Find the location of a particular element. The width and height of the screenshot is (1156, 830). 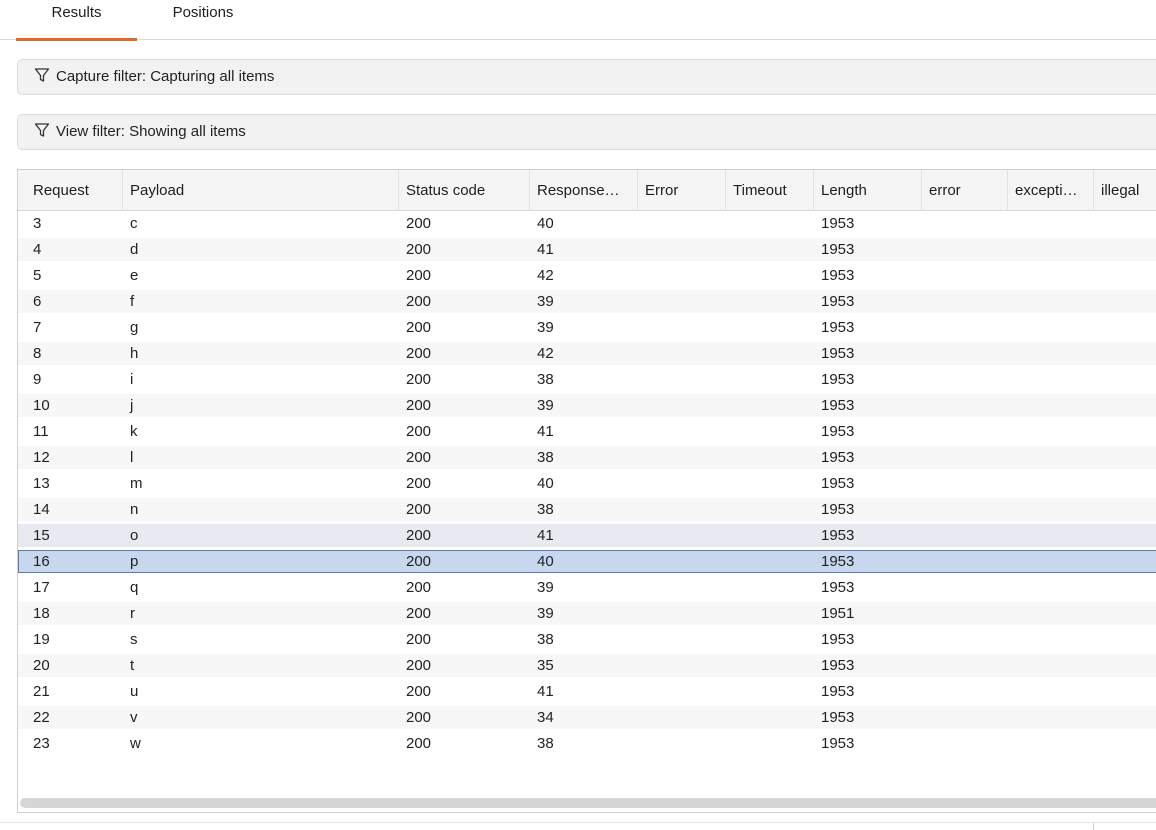

table-row: 7 g 200 39 1953 is located at coordinates (587, 327).